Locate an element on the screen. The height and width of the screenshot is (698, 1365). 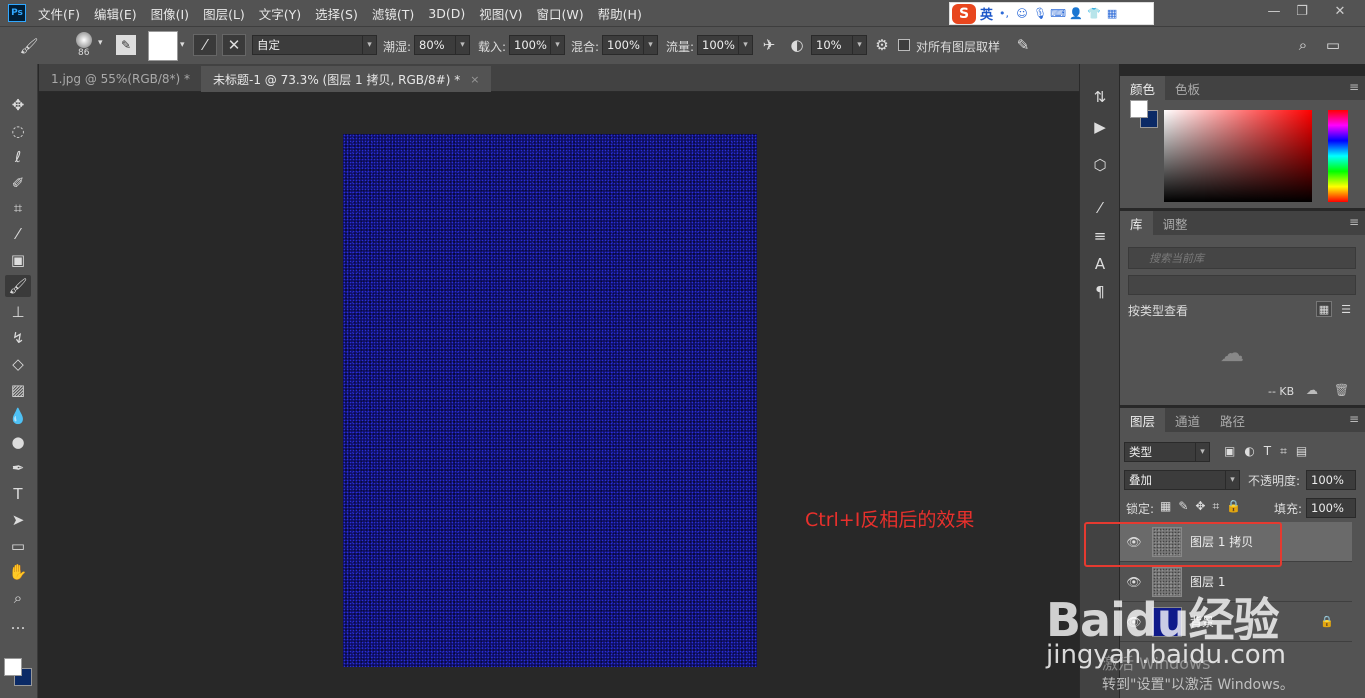
color-spectrum is located at coordinates (1238, 156).